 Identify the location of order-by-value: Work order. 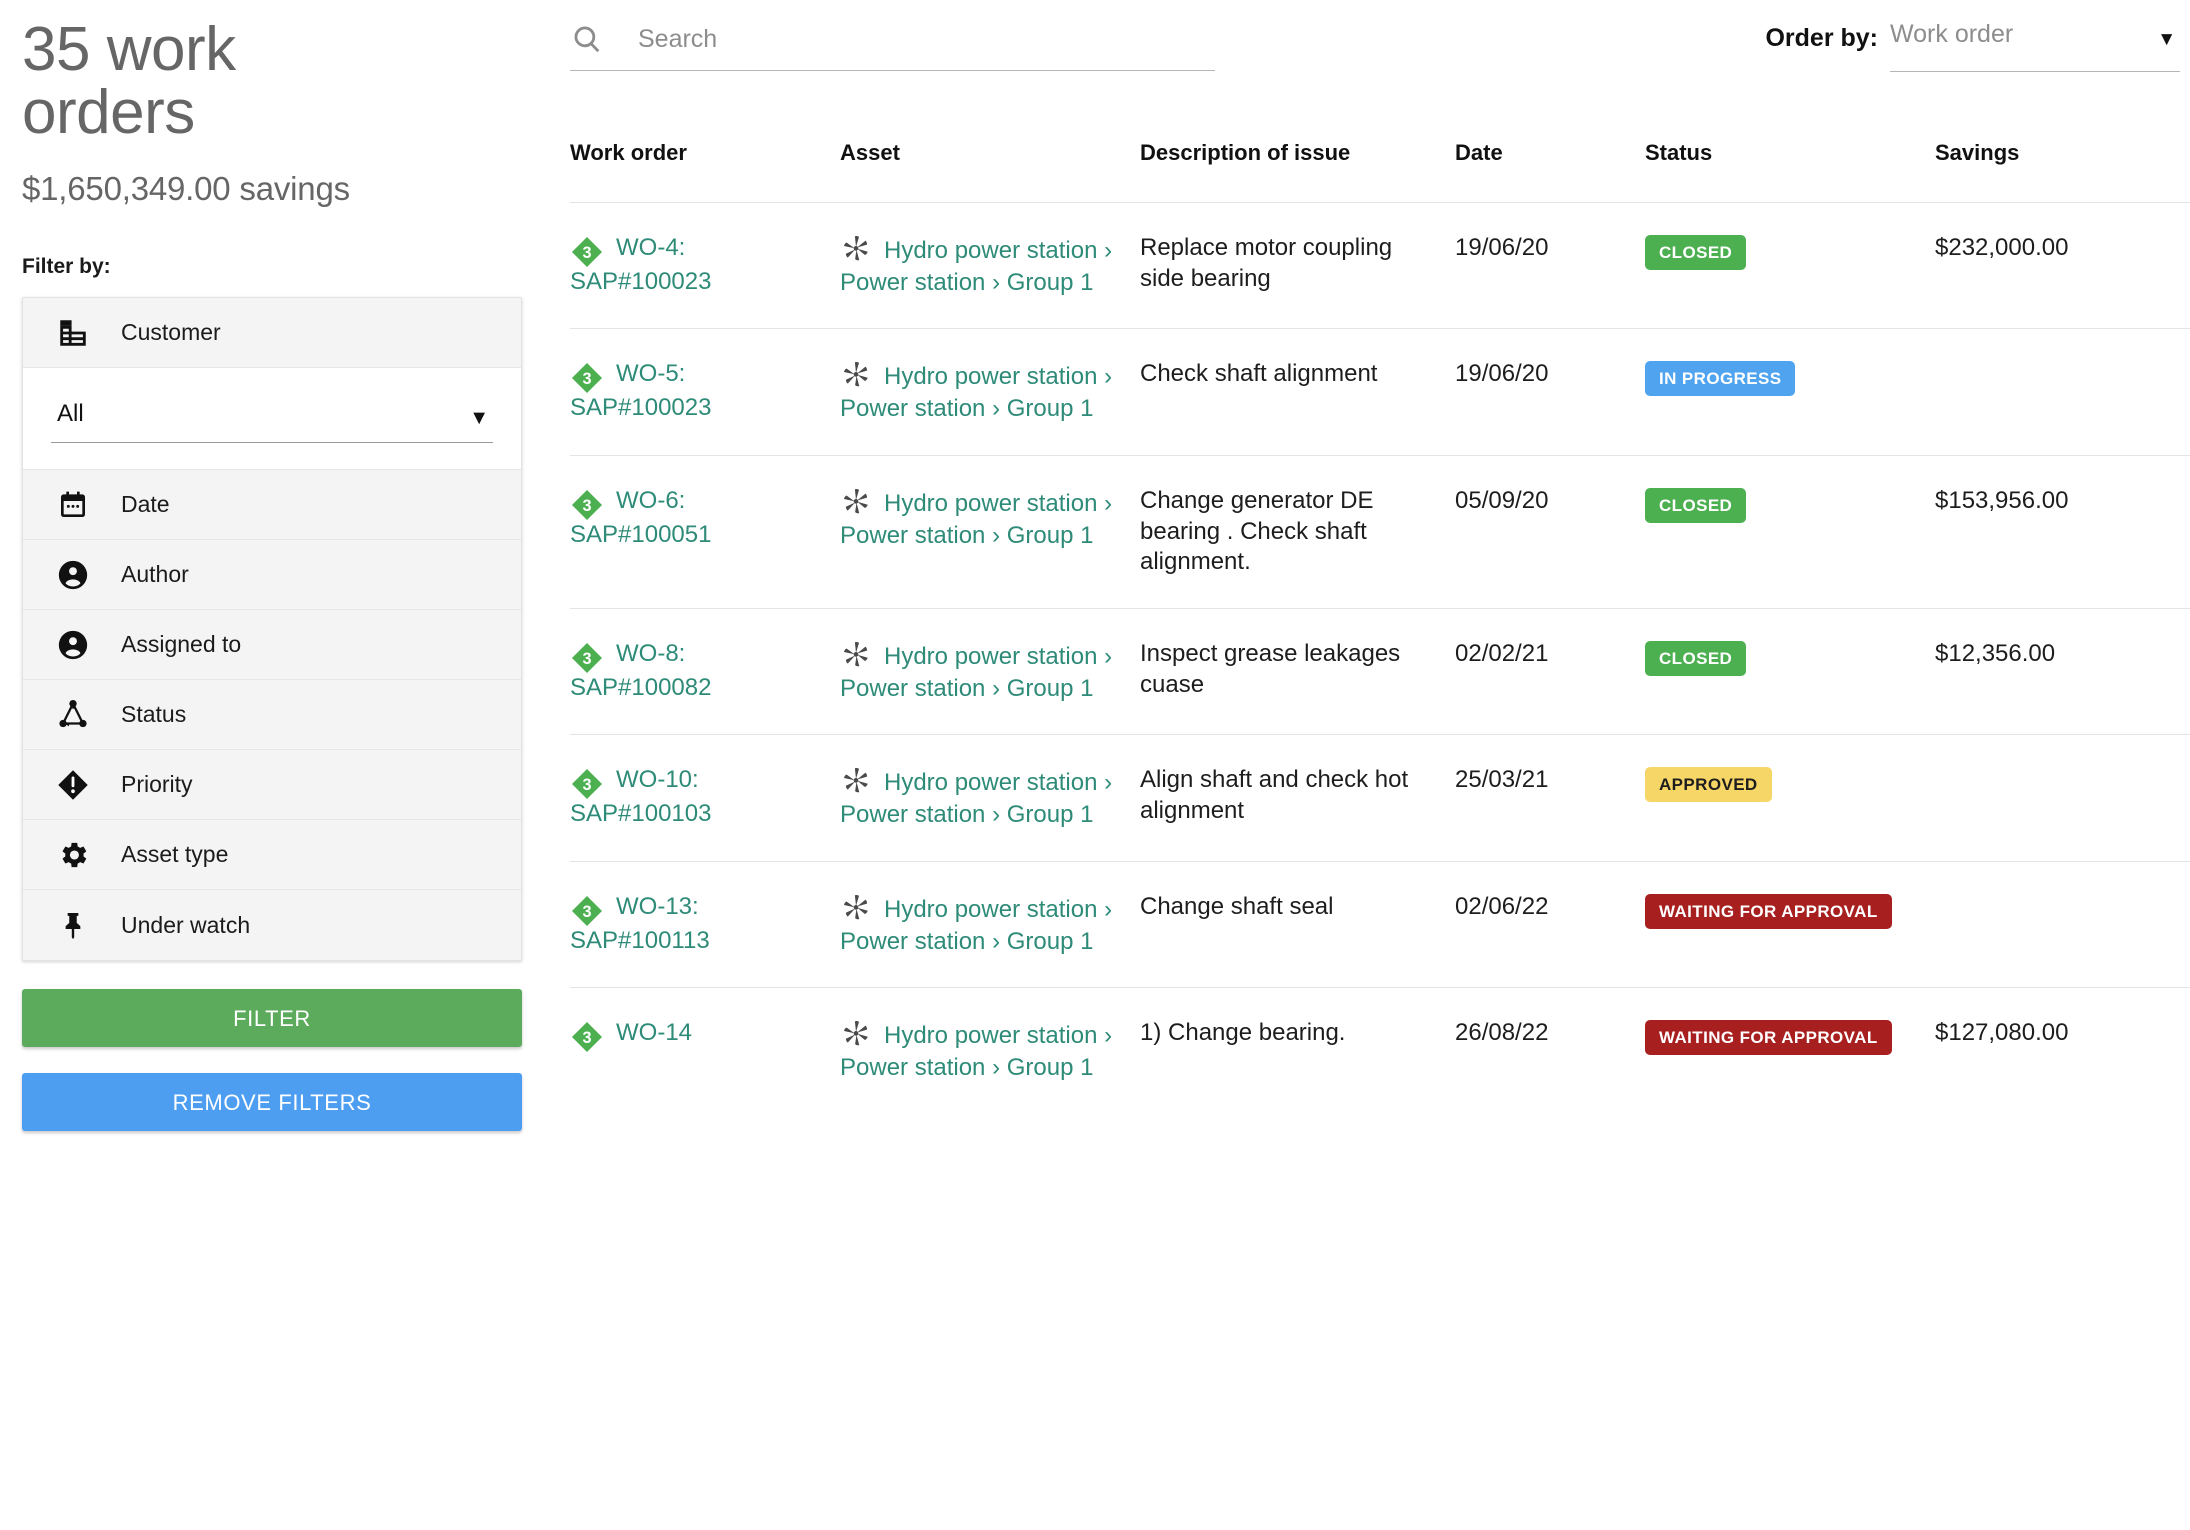
(1952, 34).